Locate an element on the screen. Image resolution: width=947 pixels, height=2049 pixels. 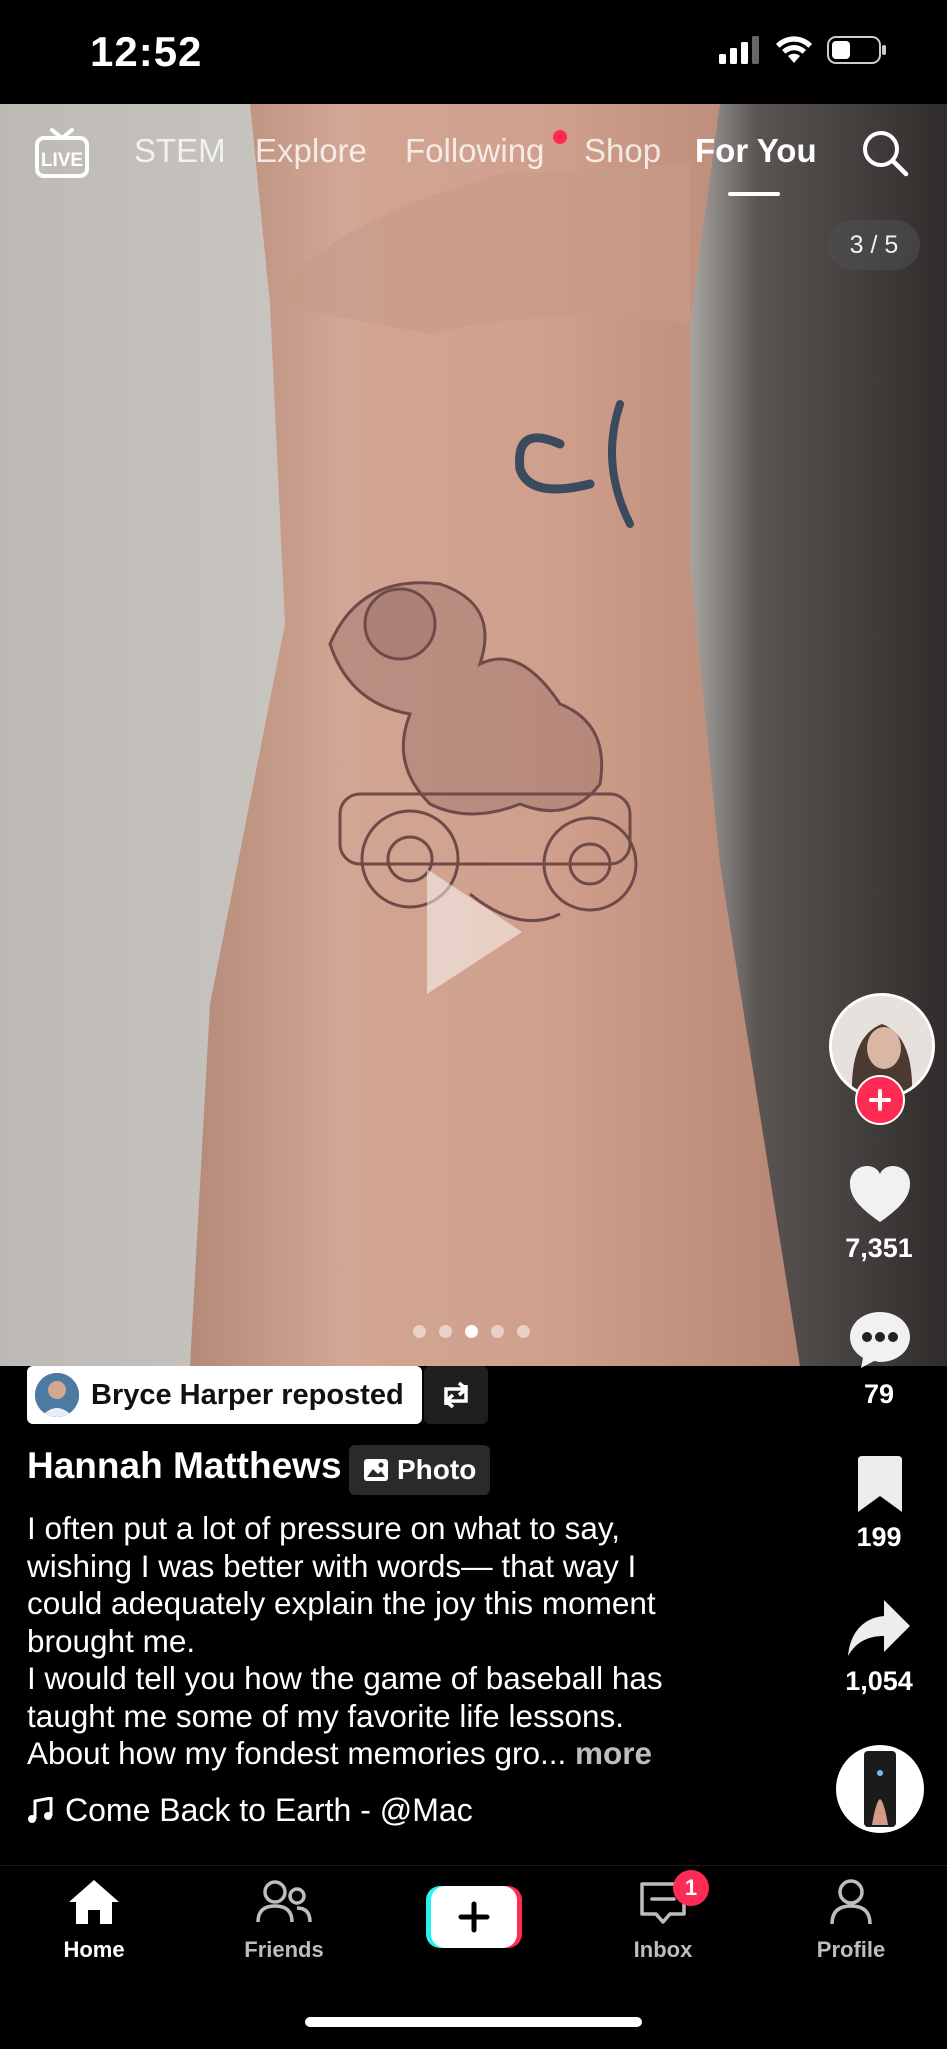
tab-stem: STEM is located at coordinates (180, 151).